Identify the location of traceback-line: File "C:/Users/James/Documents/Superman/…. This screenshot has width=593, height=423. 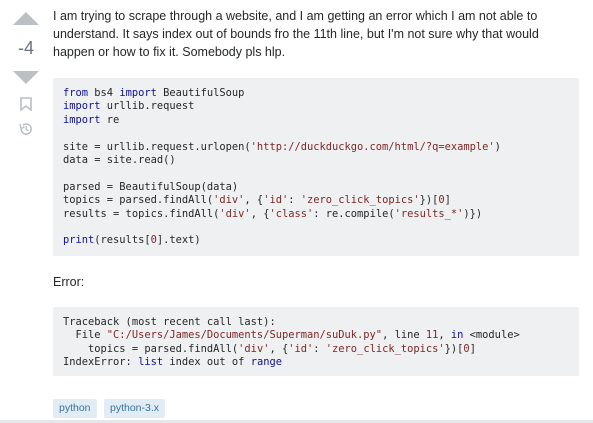
(291, 335).